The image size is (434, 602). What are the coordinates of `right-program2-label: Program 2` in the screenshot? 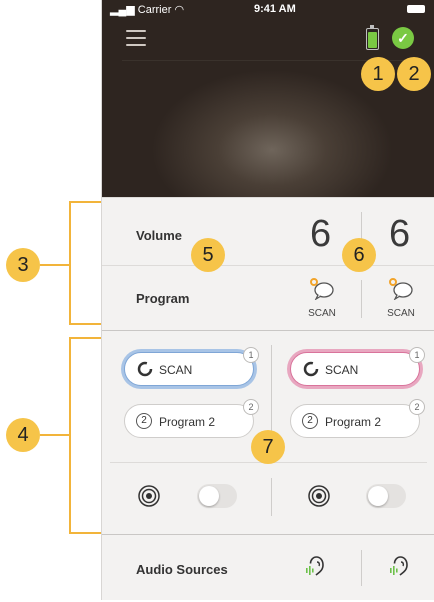 It's located at (353, 422).